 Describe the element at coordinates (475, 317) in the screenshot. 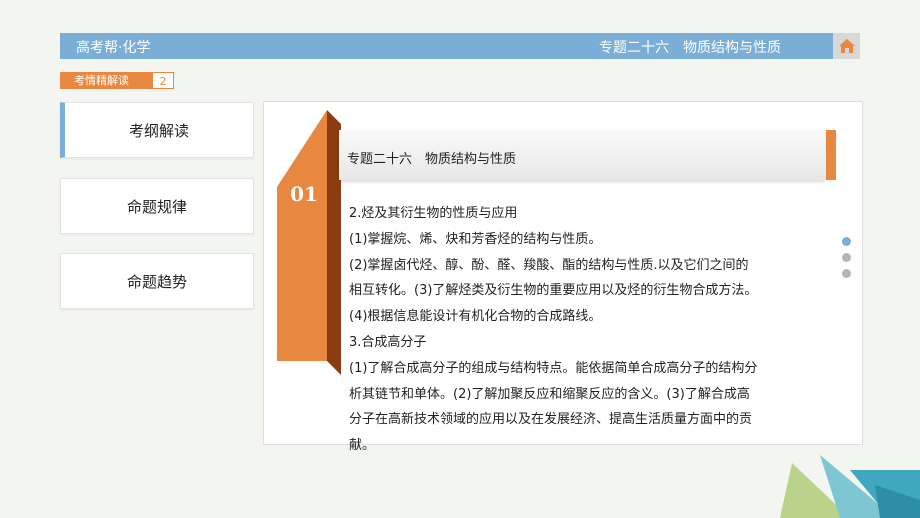

I see `body-line: (4)根据信息能设计有机化合物的合成路线。` at that location.